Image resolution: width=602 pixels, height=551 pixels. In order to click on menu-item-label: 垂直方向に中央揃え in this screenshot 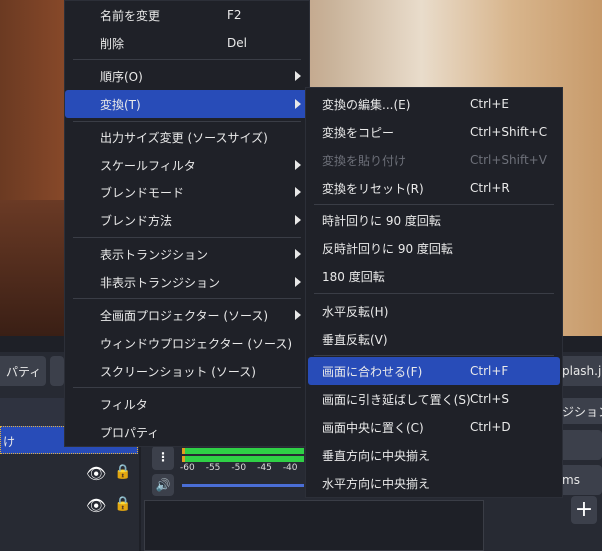, I will do `click(376, 455)`.